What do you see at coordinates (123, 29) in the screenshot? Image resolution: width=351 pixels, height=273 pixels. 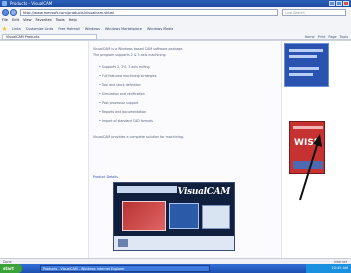 I see `link-item: Windows Marketplace` at bounding box center [123, 29].